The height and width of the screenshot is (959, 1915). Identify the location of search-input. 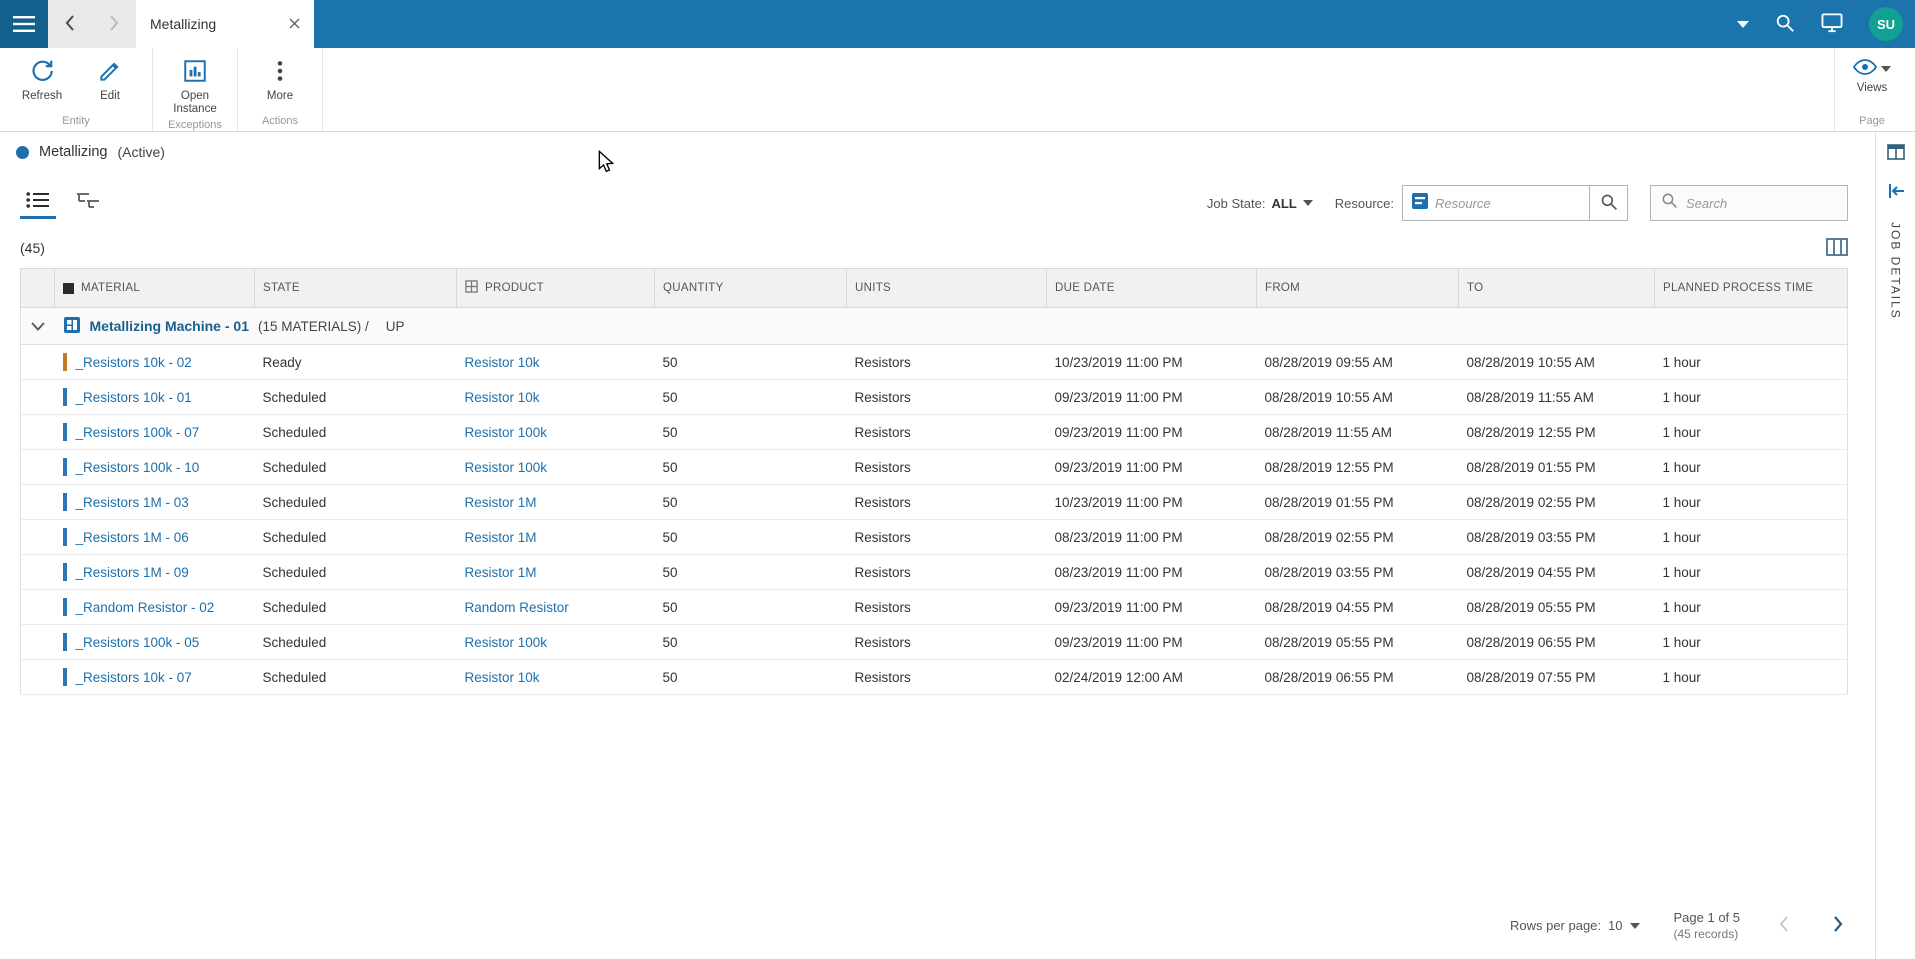
(1761, 203).